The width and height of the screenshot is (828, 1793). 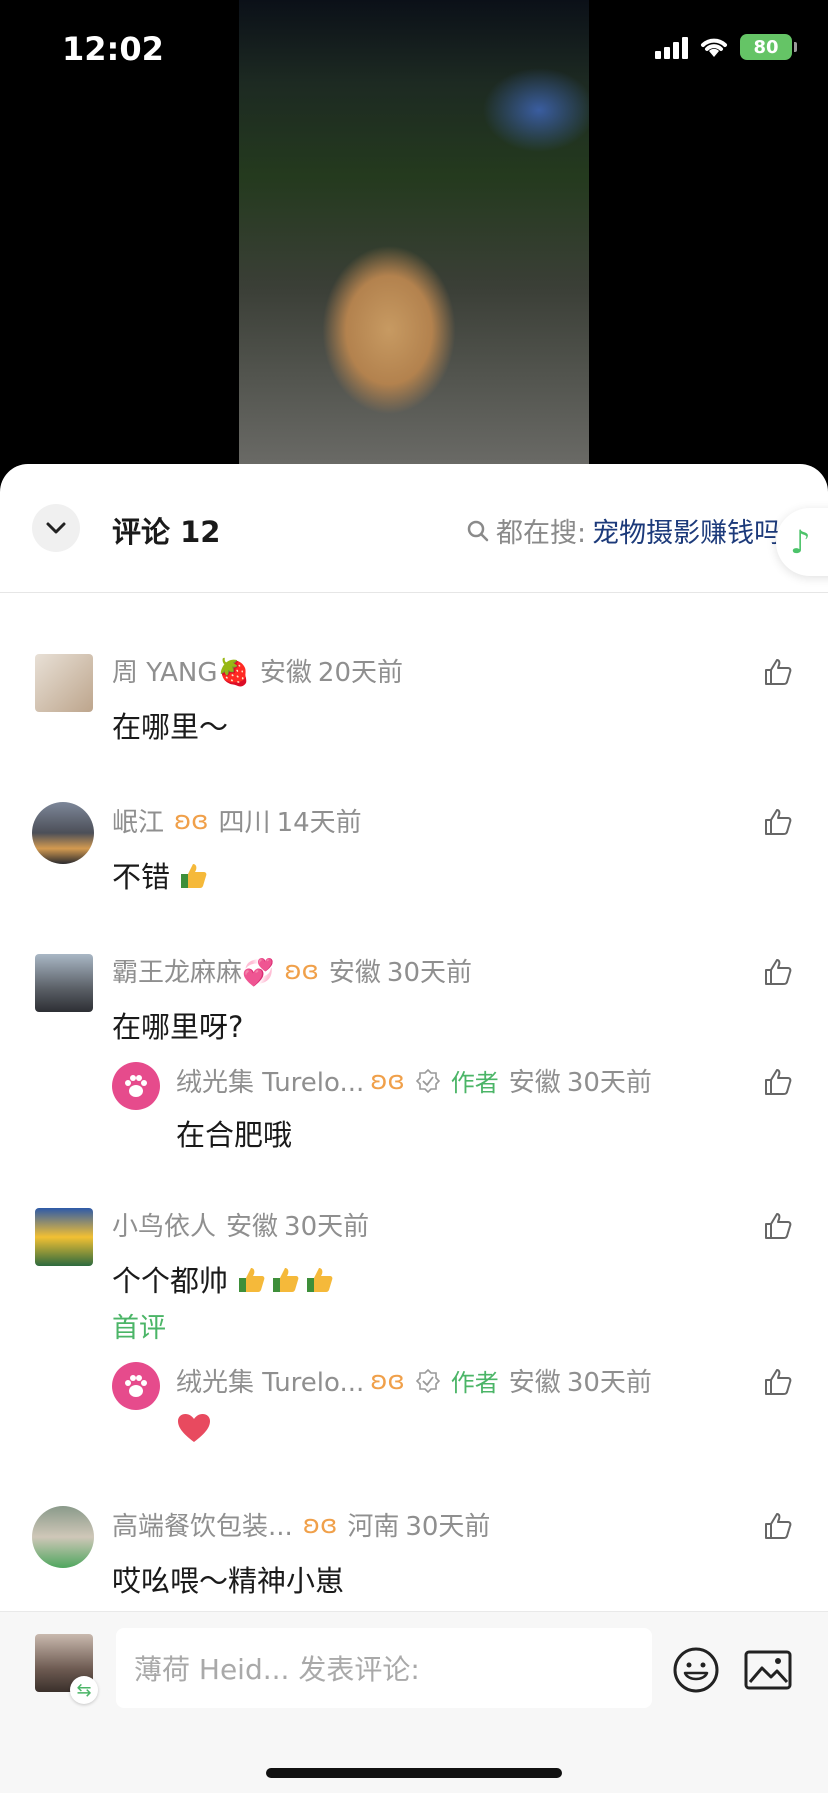 What do you see at coordinates (414, 50) in the screenshot?
I see `status-bar: 12:02 80` at bounding box center [414, 50].